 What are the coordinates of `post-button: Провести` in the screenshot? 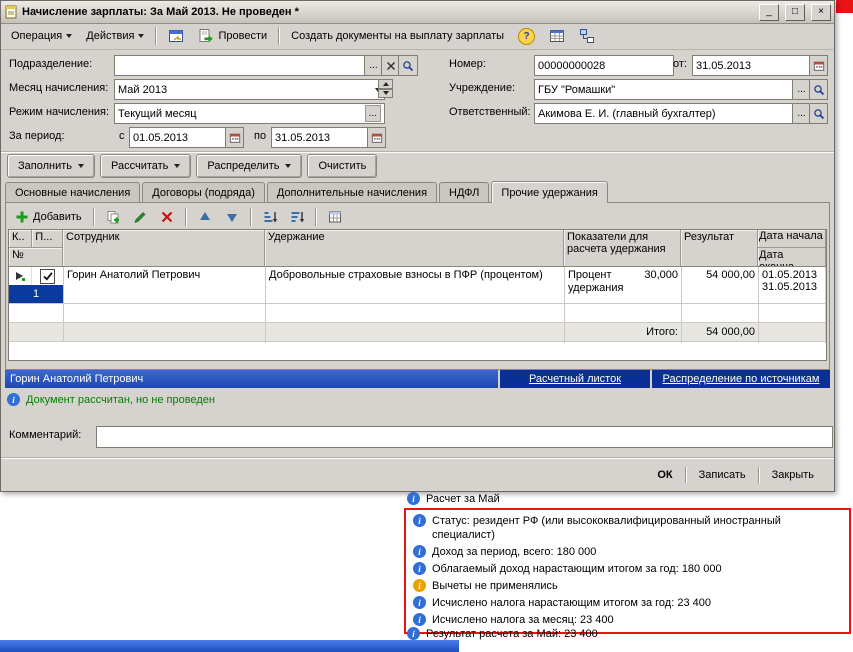 It's located at (232, 36).